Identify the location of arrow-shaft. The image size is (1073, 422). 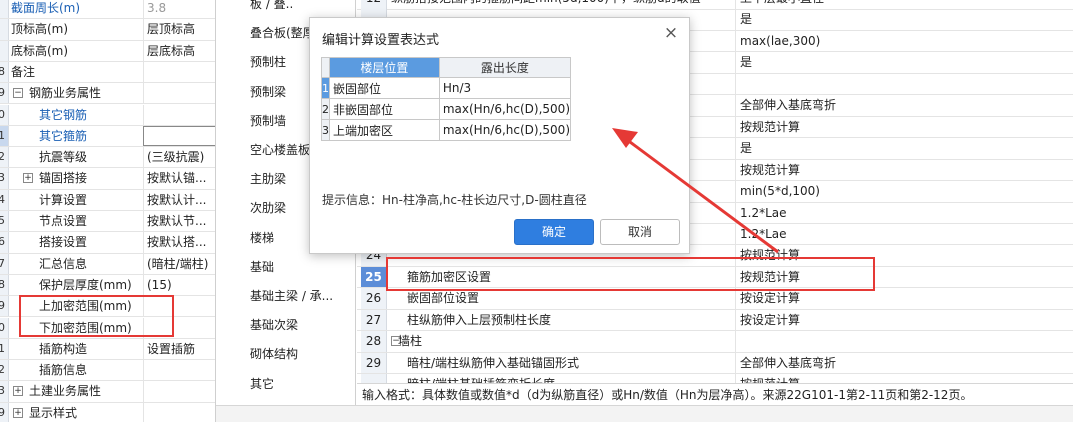
(702, 195).